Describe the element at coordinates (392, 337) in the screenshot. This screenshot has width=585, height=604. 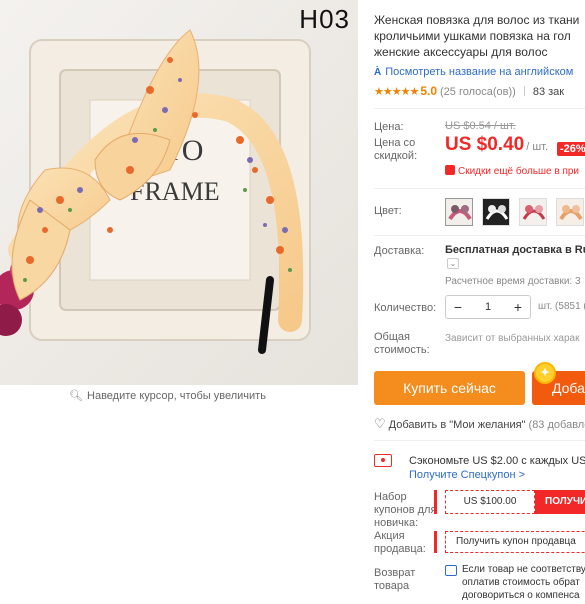
I see `total-label-line: Общая` at that location.